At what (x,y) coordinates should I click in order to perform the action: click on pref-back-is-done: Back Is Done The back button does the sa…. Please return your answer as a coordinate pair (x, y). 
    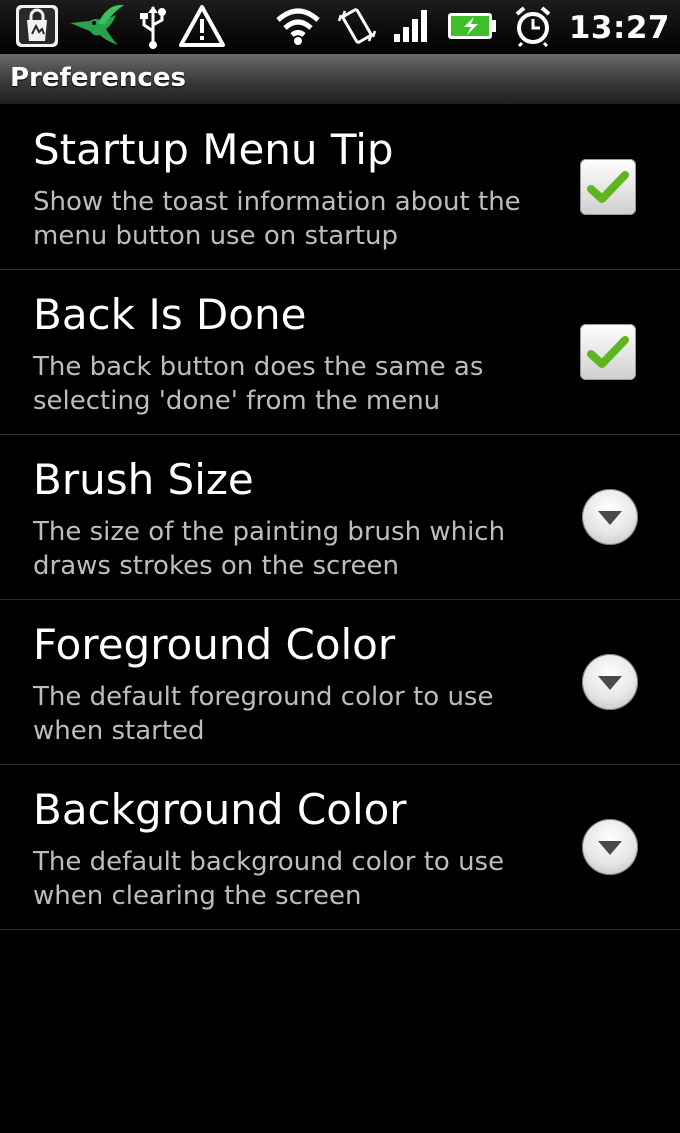
    Looking at the image, I should click on (340, 352).